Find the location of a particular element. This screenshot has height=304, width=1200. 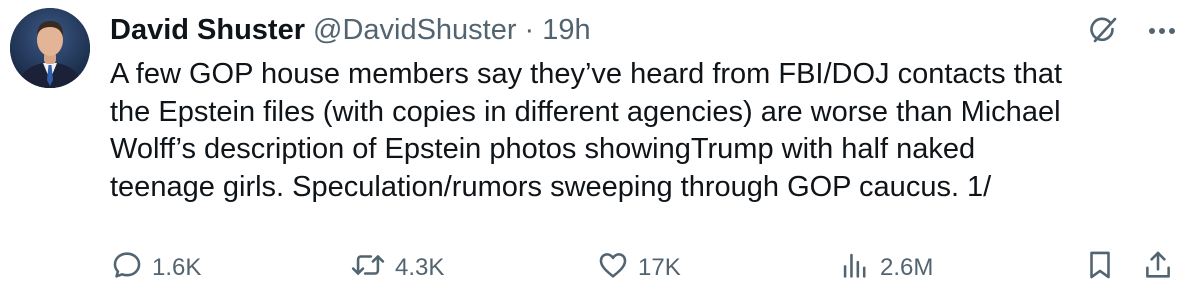

avatar is located at coordinates (50, 48).